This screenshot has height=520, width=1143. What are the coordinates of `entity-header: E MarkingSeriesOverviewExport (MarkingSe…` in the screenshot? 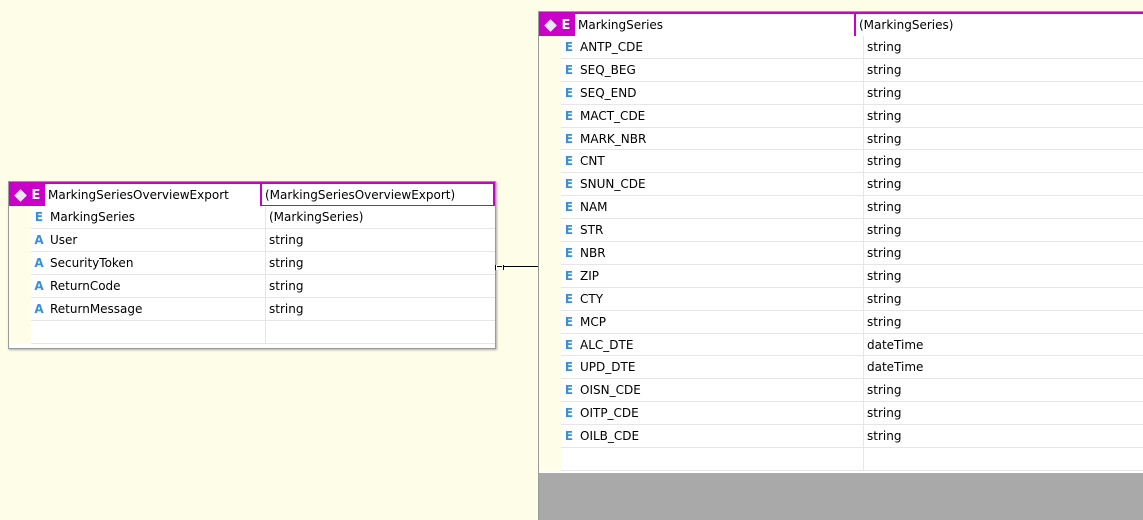 It's located at (252, 194).